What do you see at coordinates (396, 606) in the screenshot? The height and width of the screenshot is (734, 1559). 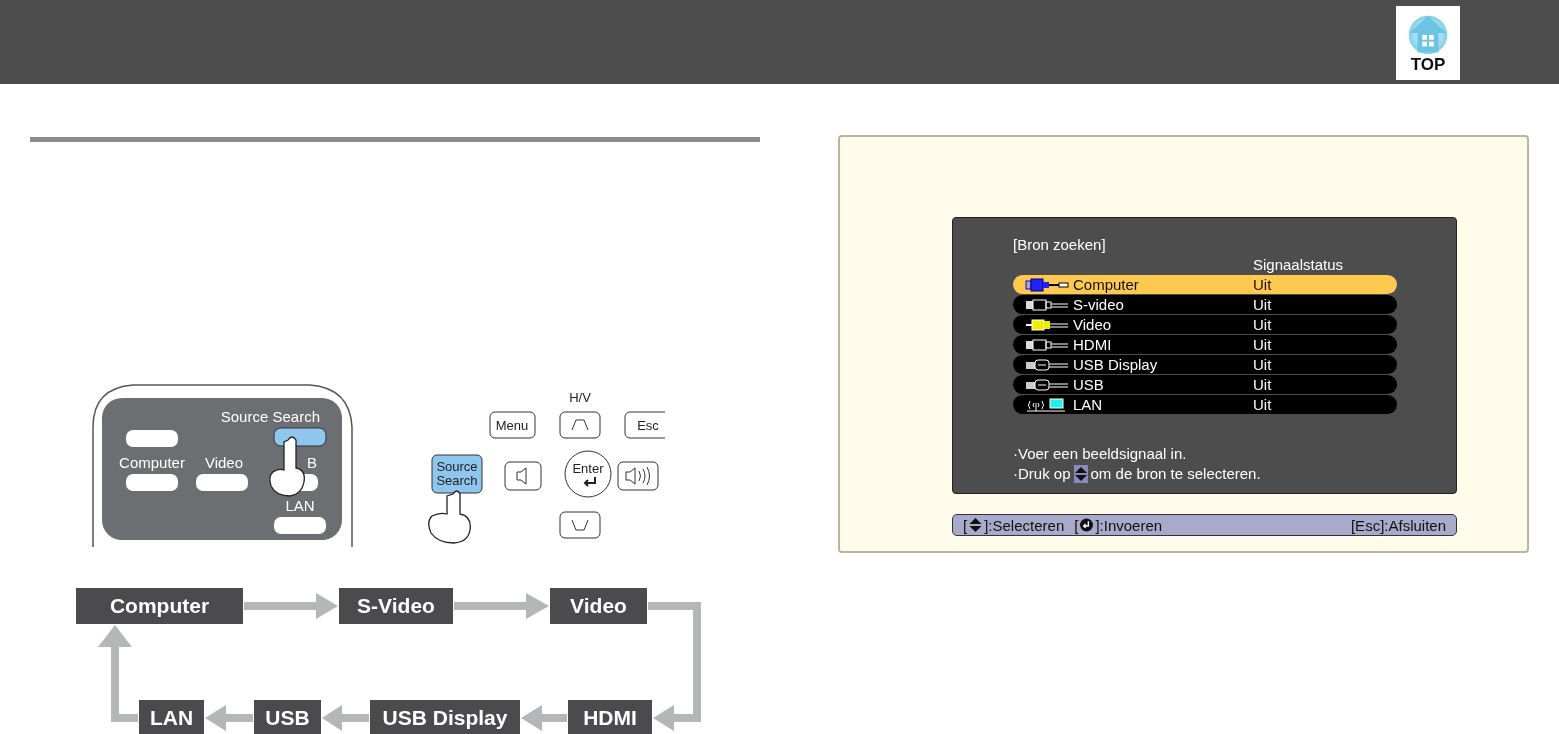 I see `source-box: S-Video` at bounding box center [396, 606].